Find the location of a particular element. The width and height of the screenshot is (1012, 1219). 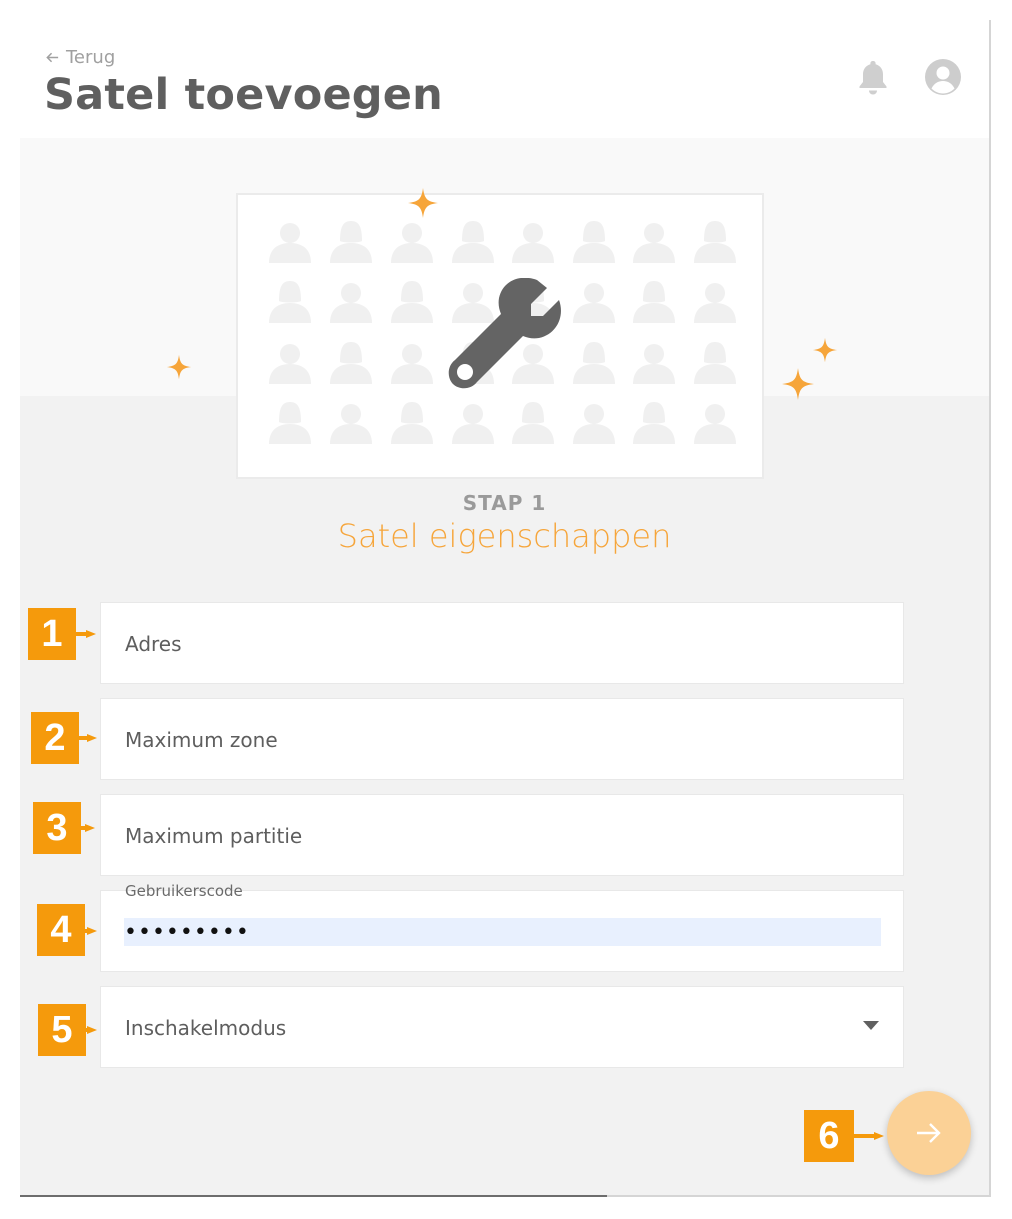

max-partition-placeholder: Maximum partitie is located at coordinates (214, 836).